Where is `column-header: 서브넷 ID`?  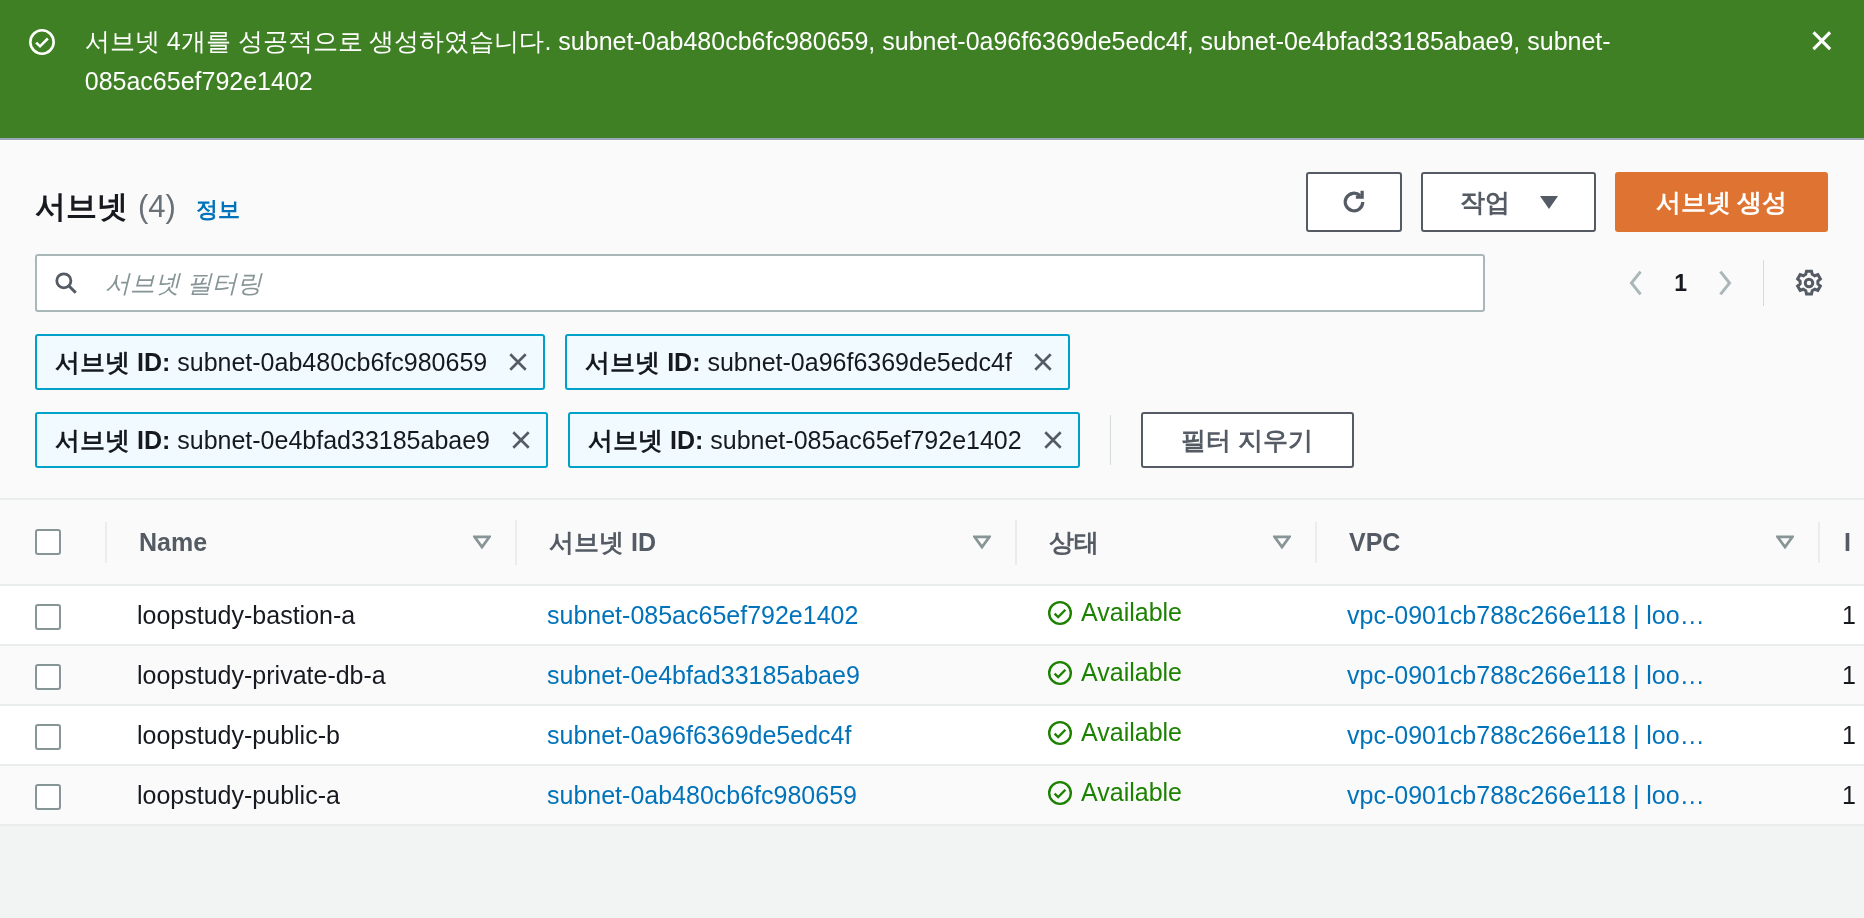 column-header: 서브넷 ID is located at coordinates (602, 542).